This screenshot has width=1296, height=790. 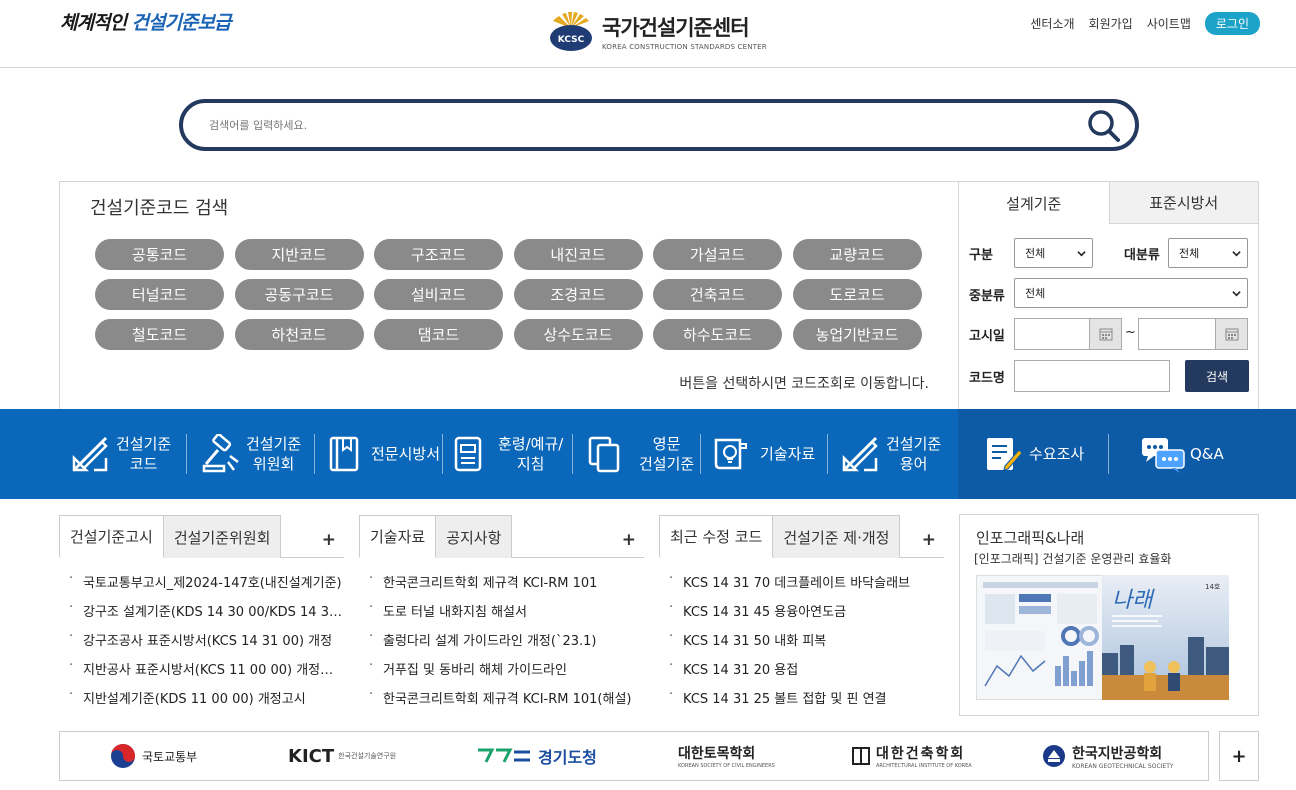 What do you see at coordinates (578, 294) in the screenshot?
I see `code-button-landscape: 조경코드` at bounding box center [578, 294].